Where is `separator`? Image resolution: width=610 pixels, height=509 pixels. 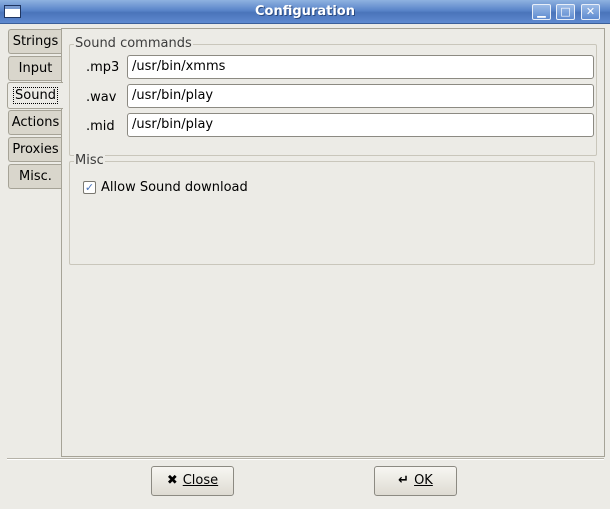 separator is located at coordinates (305, 459).